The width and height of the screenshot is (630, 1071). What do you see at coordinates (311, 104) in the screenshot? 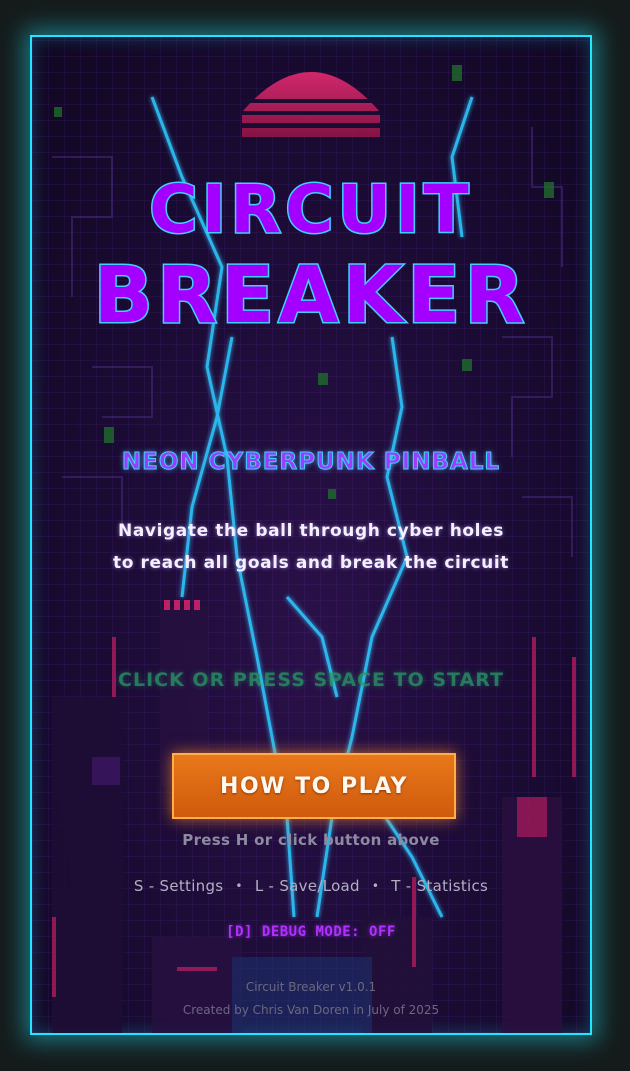
I see `retro-sun-icon` at bounding box center [311, 104].